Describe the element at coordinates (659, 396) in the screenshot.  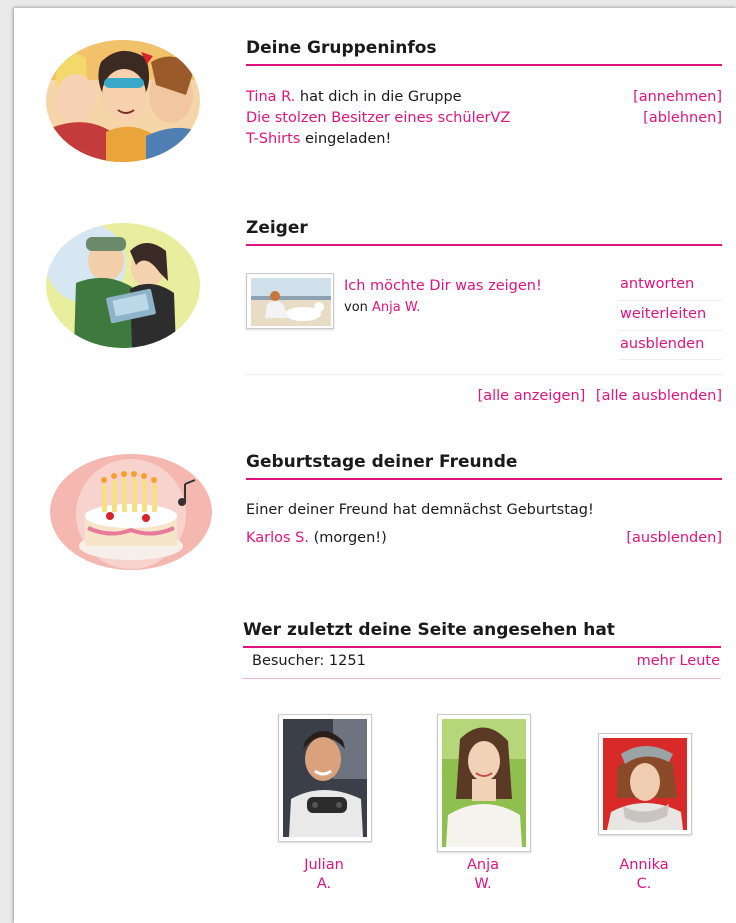
I see `hide-all-pointers-link: [alle ausblenden]` at that location.